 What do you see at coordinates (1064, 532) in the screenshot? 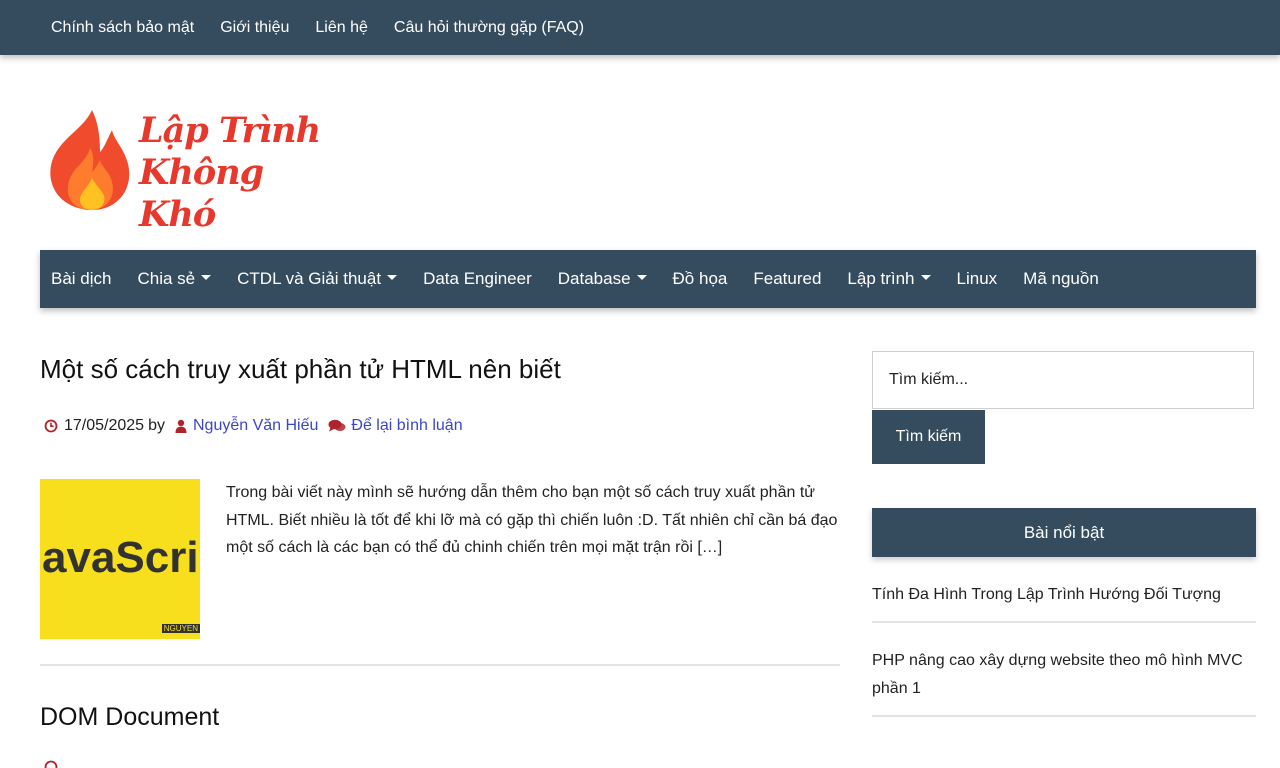
I see `featured-widget-title: Bài nổi bật` at bounding box center [1064, 532].